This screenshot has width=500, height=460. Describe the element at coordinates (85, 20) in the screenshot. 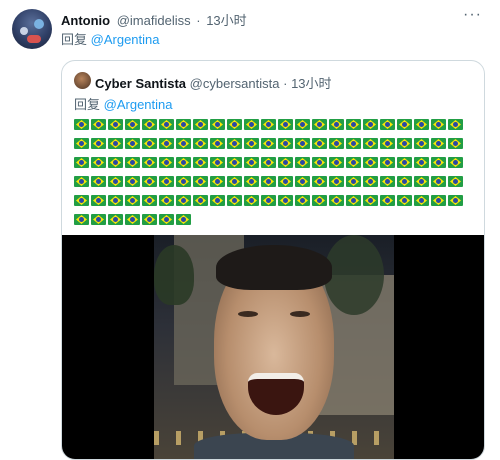

I see `author-name: Antonio` at that location.